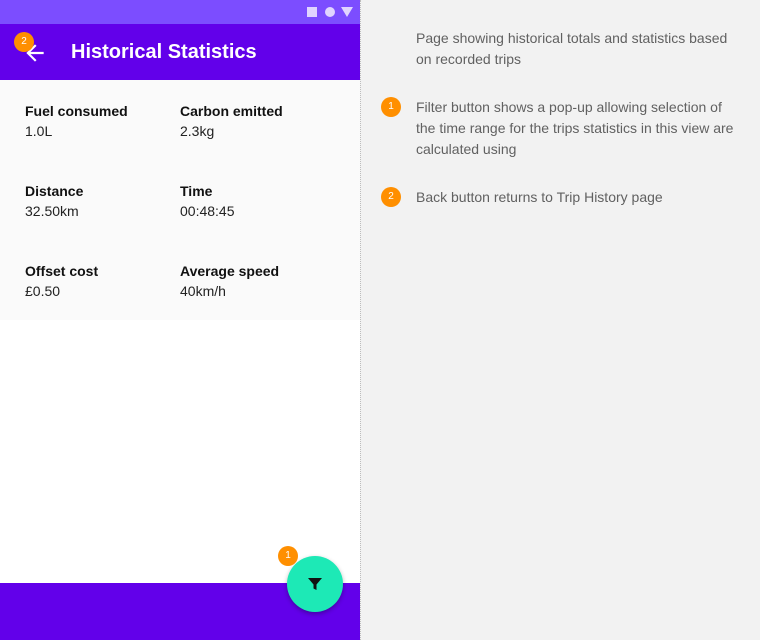 This screenshot has height=640, width=760. Describe the element at coordinates (52, 211) in the screenshot. I see `stat-value: 32.50km` at that location.